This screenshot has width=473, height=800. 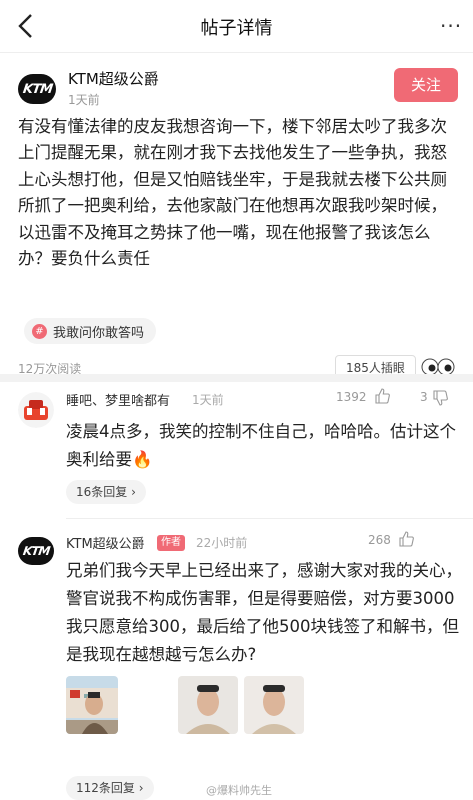 What do you see at coordinates (113, 78) in the screenshot?
I see `post-author: KTM超级公爵` at bounding box center [113, 78].